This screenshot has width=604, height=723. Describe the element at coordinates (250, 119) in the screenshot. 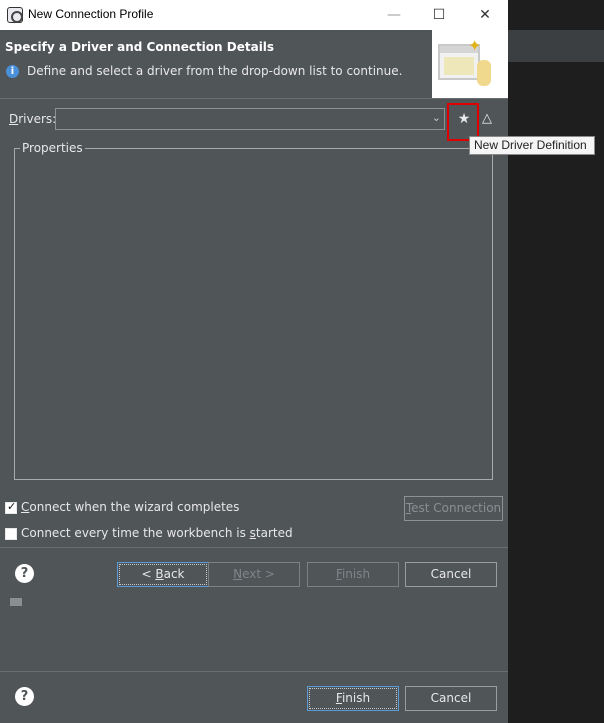

I see `drivers-dropdown: ⌄` at that location.